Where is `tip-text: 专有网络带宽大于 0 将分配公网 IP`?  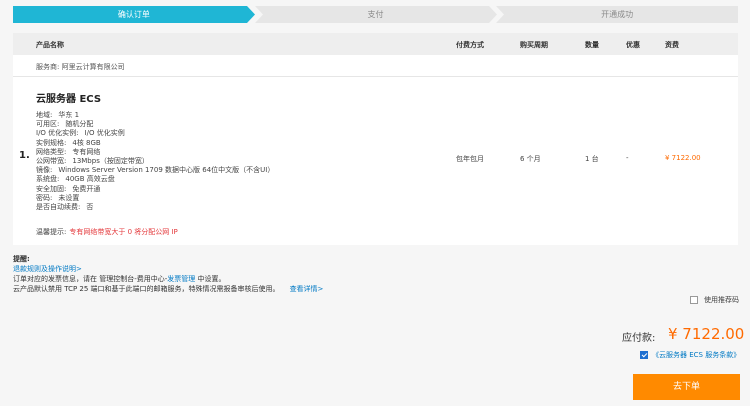
tip-text: 专有网络带宽大于 0 将分配公网 IP is located at coordinates (123, 232).